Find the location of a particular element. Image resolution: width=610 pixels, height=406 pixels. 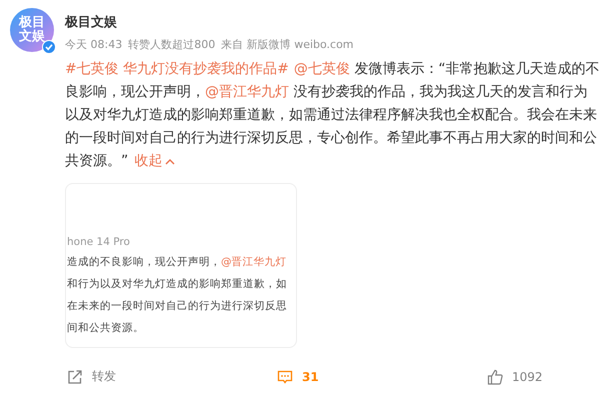

comment-icon is located at coordinates (285, 376).